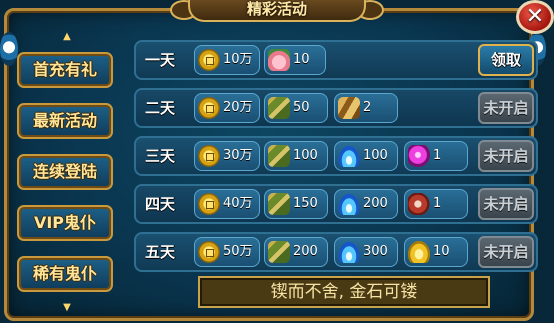  I want to click on reward-quantity: 300, so click(375, 251).